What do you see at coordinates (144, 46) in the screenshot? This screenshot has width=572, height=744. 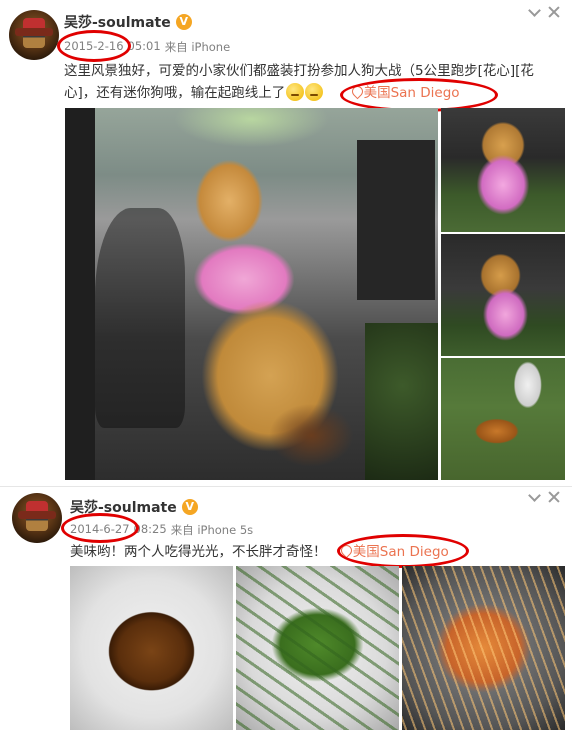 I see `post-time: 05:01` at bounding box center [144, 46].